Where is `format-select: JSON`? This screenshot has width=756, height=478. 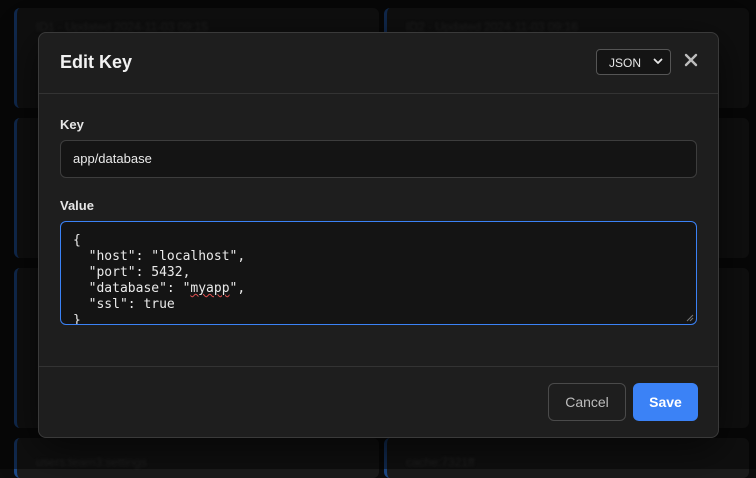
format-select: JSON is located at coordinates (633, 62).